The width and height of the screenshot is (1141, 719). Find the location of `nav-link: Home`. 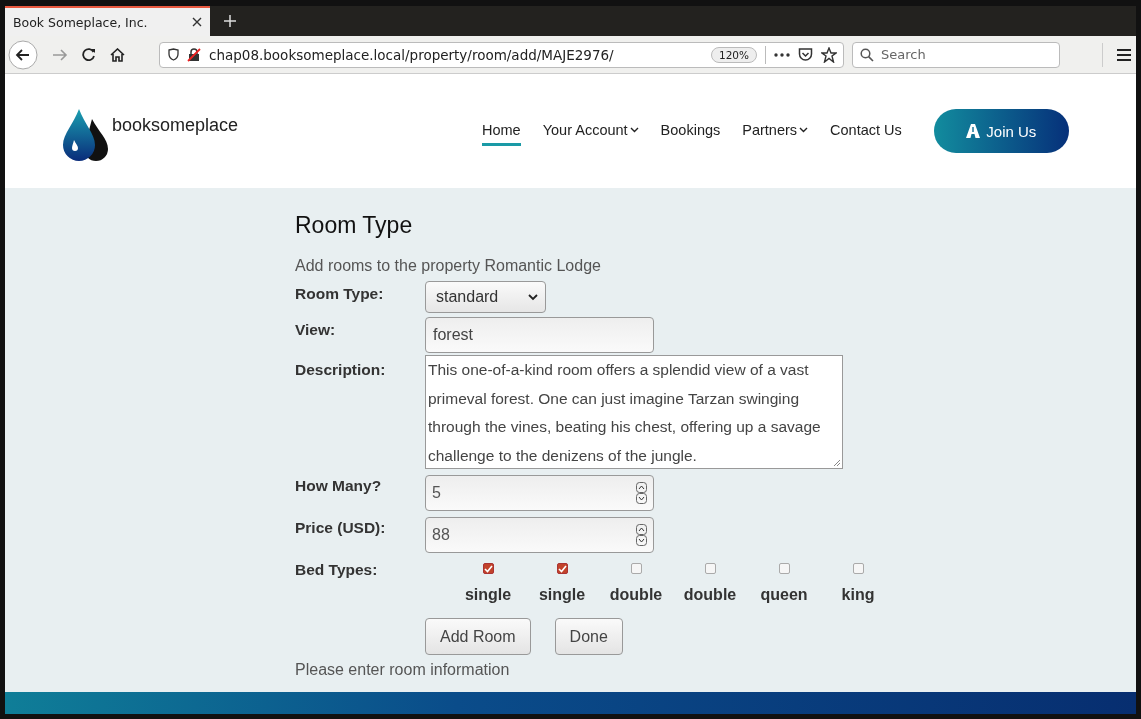

nav-link: Home is located at coordinates (501, 131).